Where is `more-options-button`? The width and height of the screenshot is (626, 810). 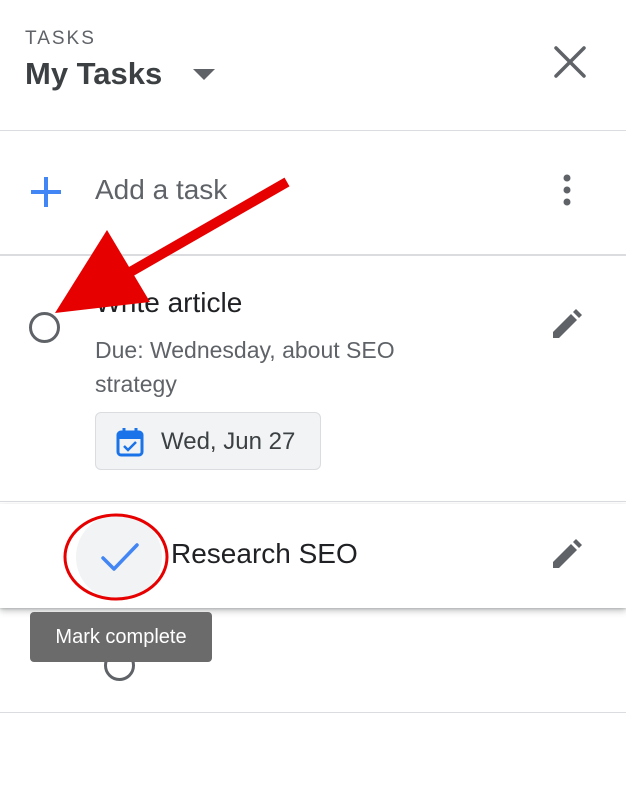 more-options-button is located at coordinates (567, 190).